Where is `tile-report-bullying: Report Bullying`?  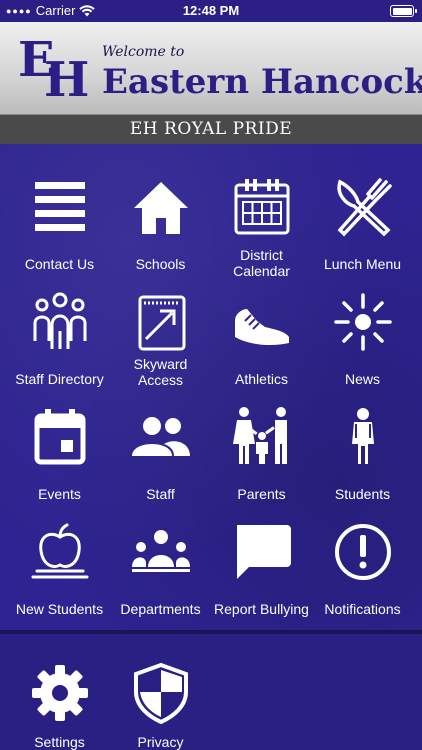
tile-report-bullying: Report Bullying is located at coordinates (261, 560).